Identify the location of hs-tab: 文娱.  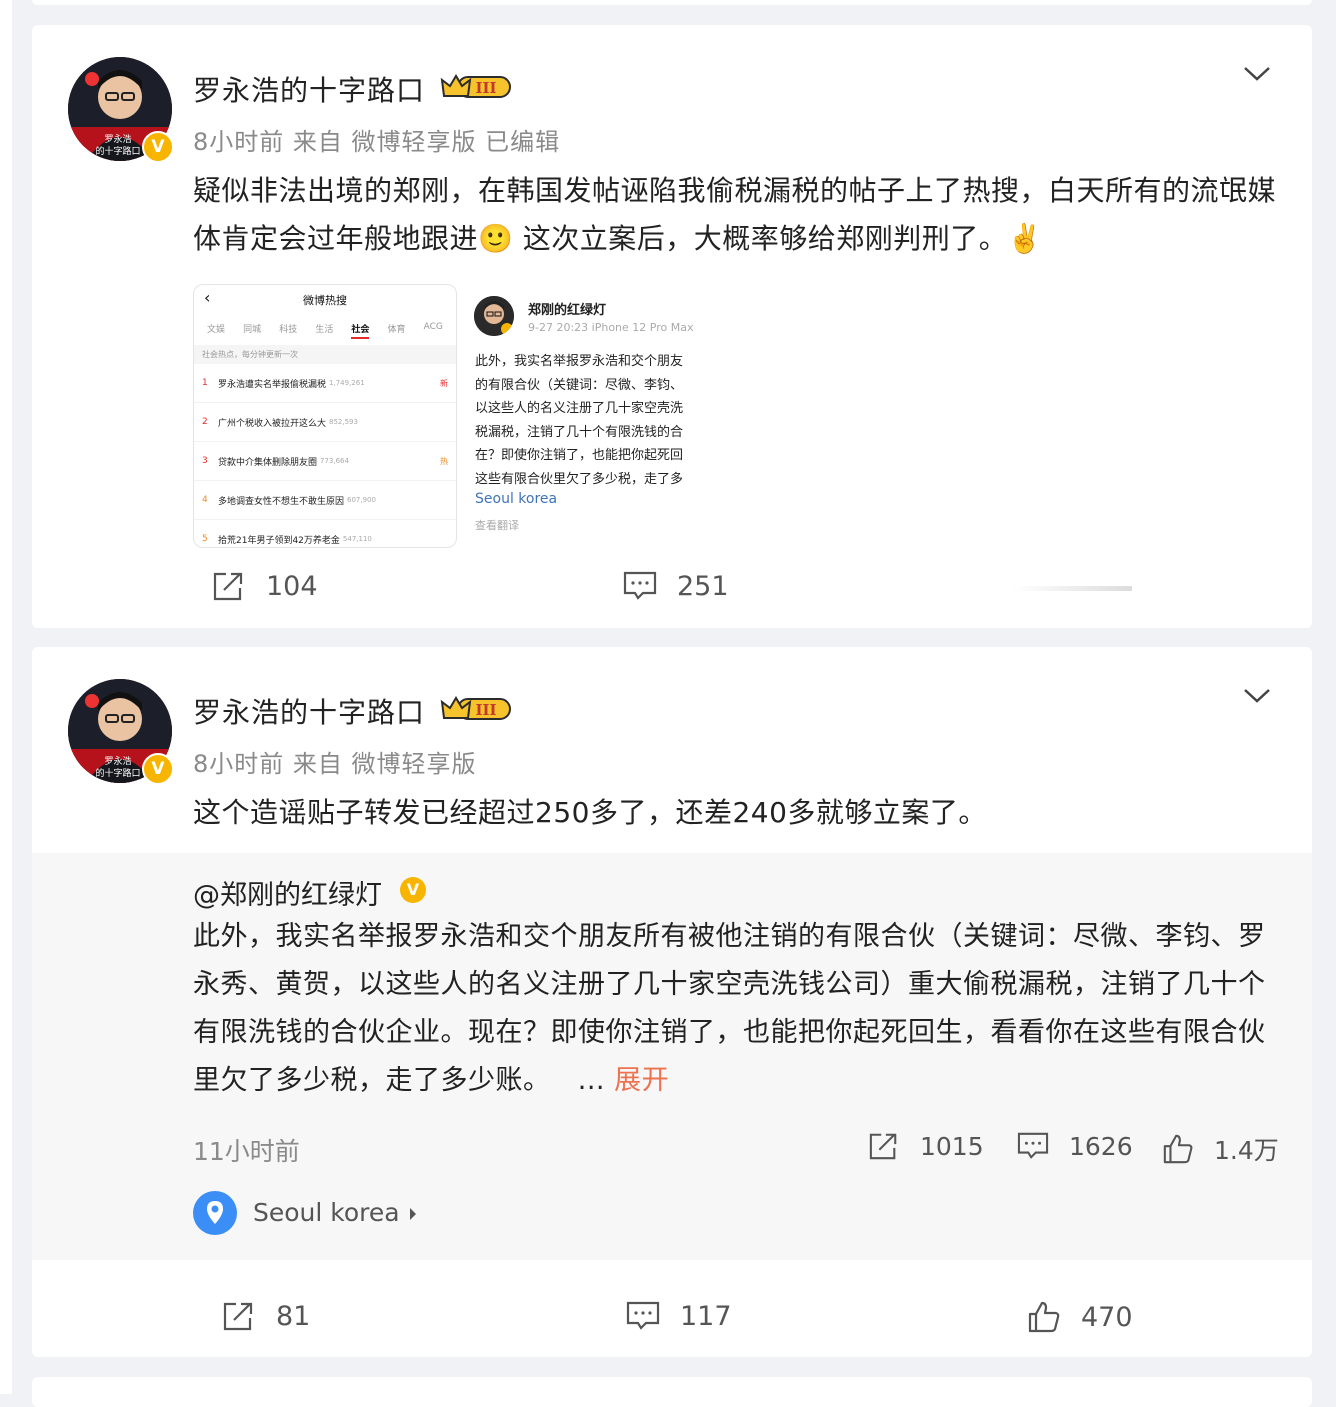
(216, 330).